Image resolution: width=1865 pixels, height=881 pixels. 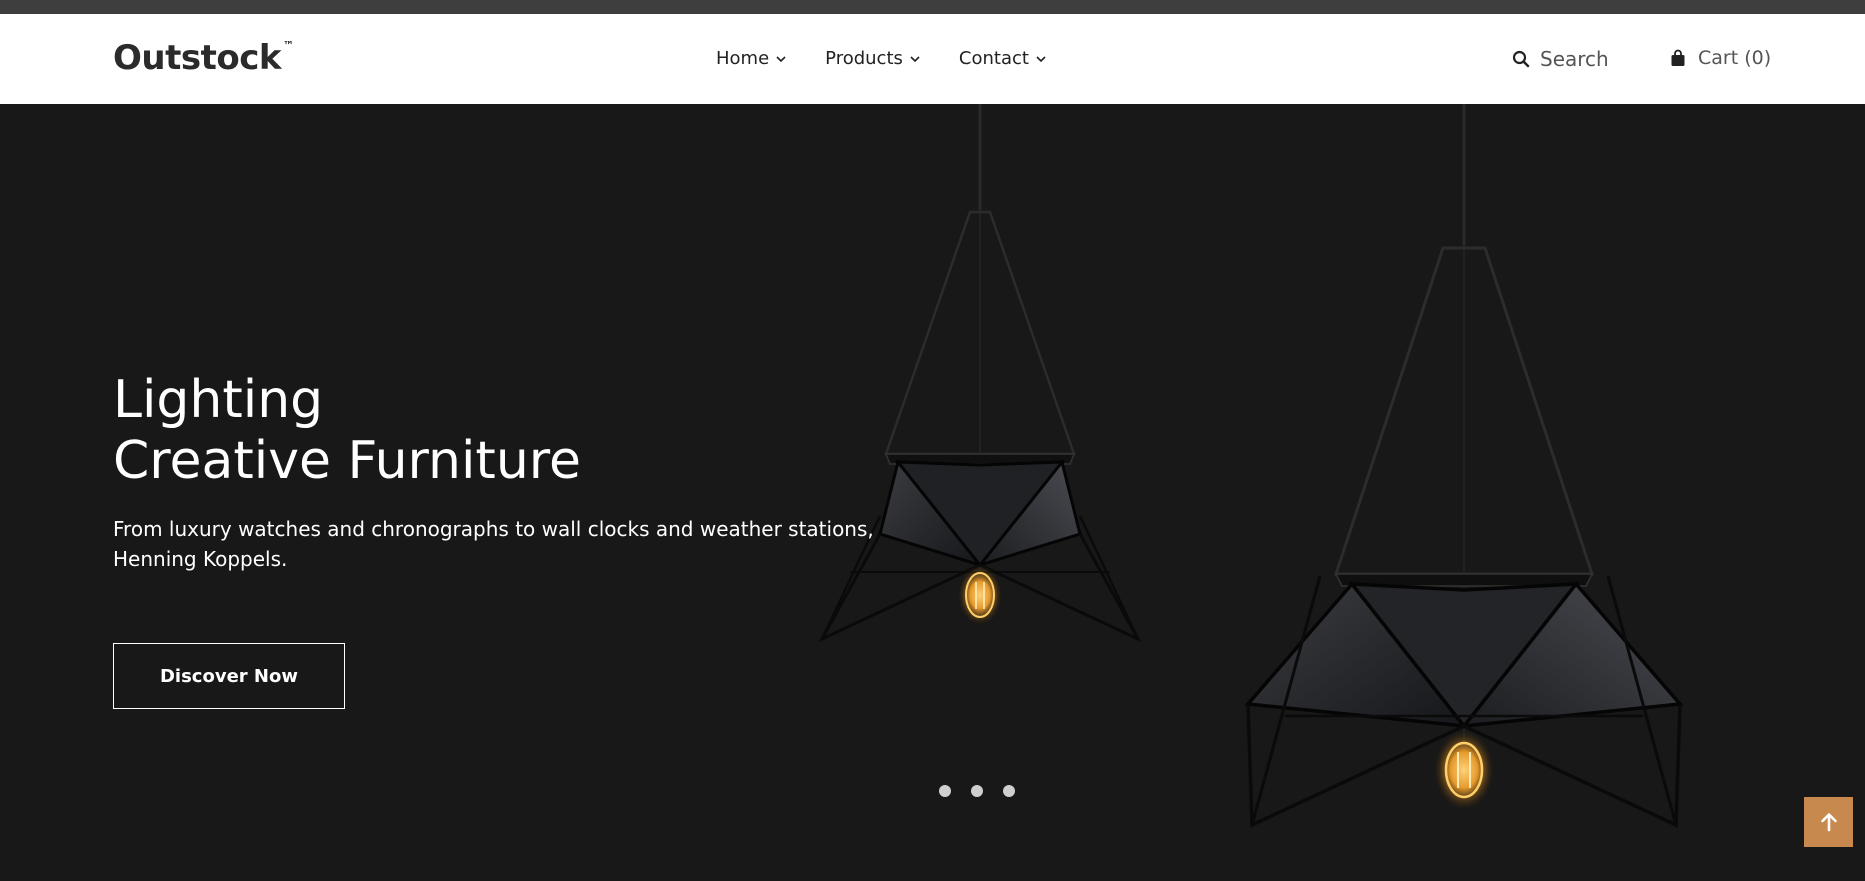 I want to click on nav-item-label: Home, so click(x=743, y=58).